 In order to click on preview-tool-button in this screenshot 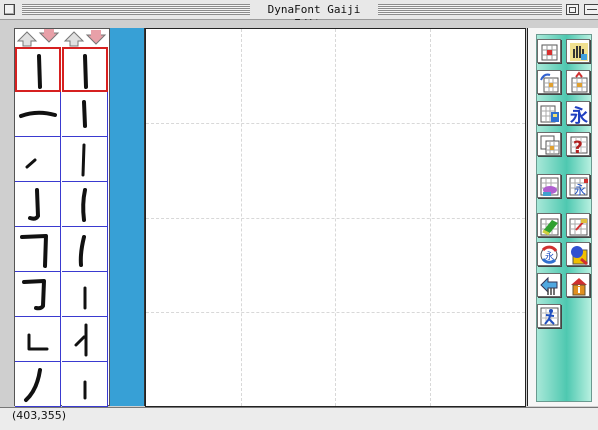, I will do `click(549, 186)`.